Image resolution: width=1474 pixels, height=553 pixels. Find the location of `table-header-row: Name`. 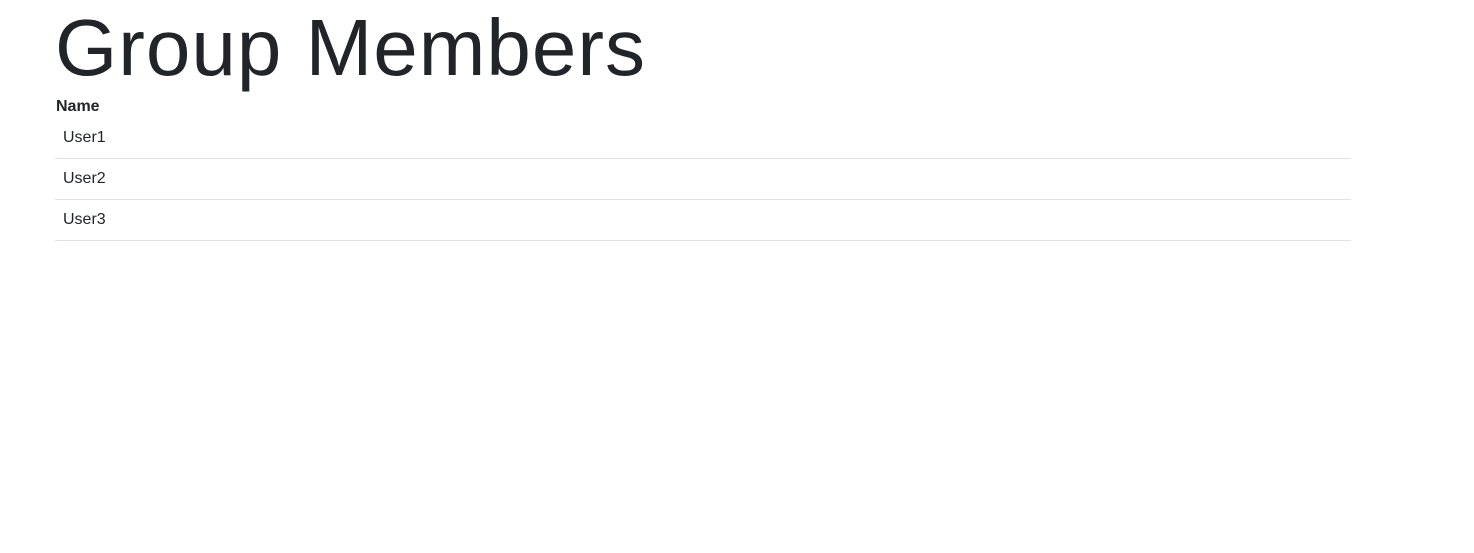

table-header-row: Name is located at coordinates (703, 107).